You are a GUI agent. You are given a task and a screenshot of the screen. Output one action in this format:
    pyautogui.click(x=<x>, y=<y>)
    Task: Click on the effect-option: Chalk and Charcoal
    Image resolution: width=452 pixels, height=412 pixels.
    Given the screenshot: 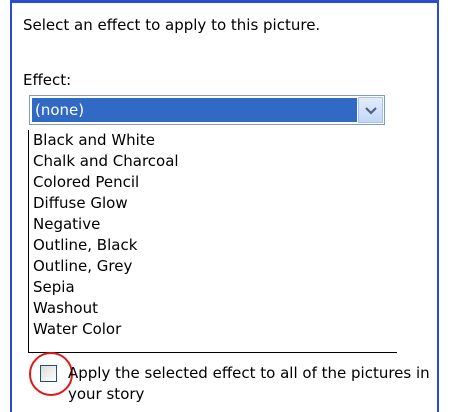 What is the action you would take?
    pyautogui.click(x=213, y=161)
    